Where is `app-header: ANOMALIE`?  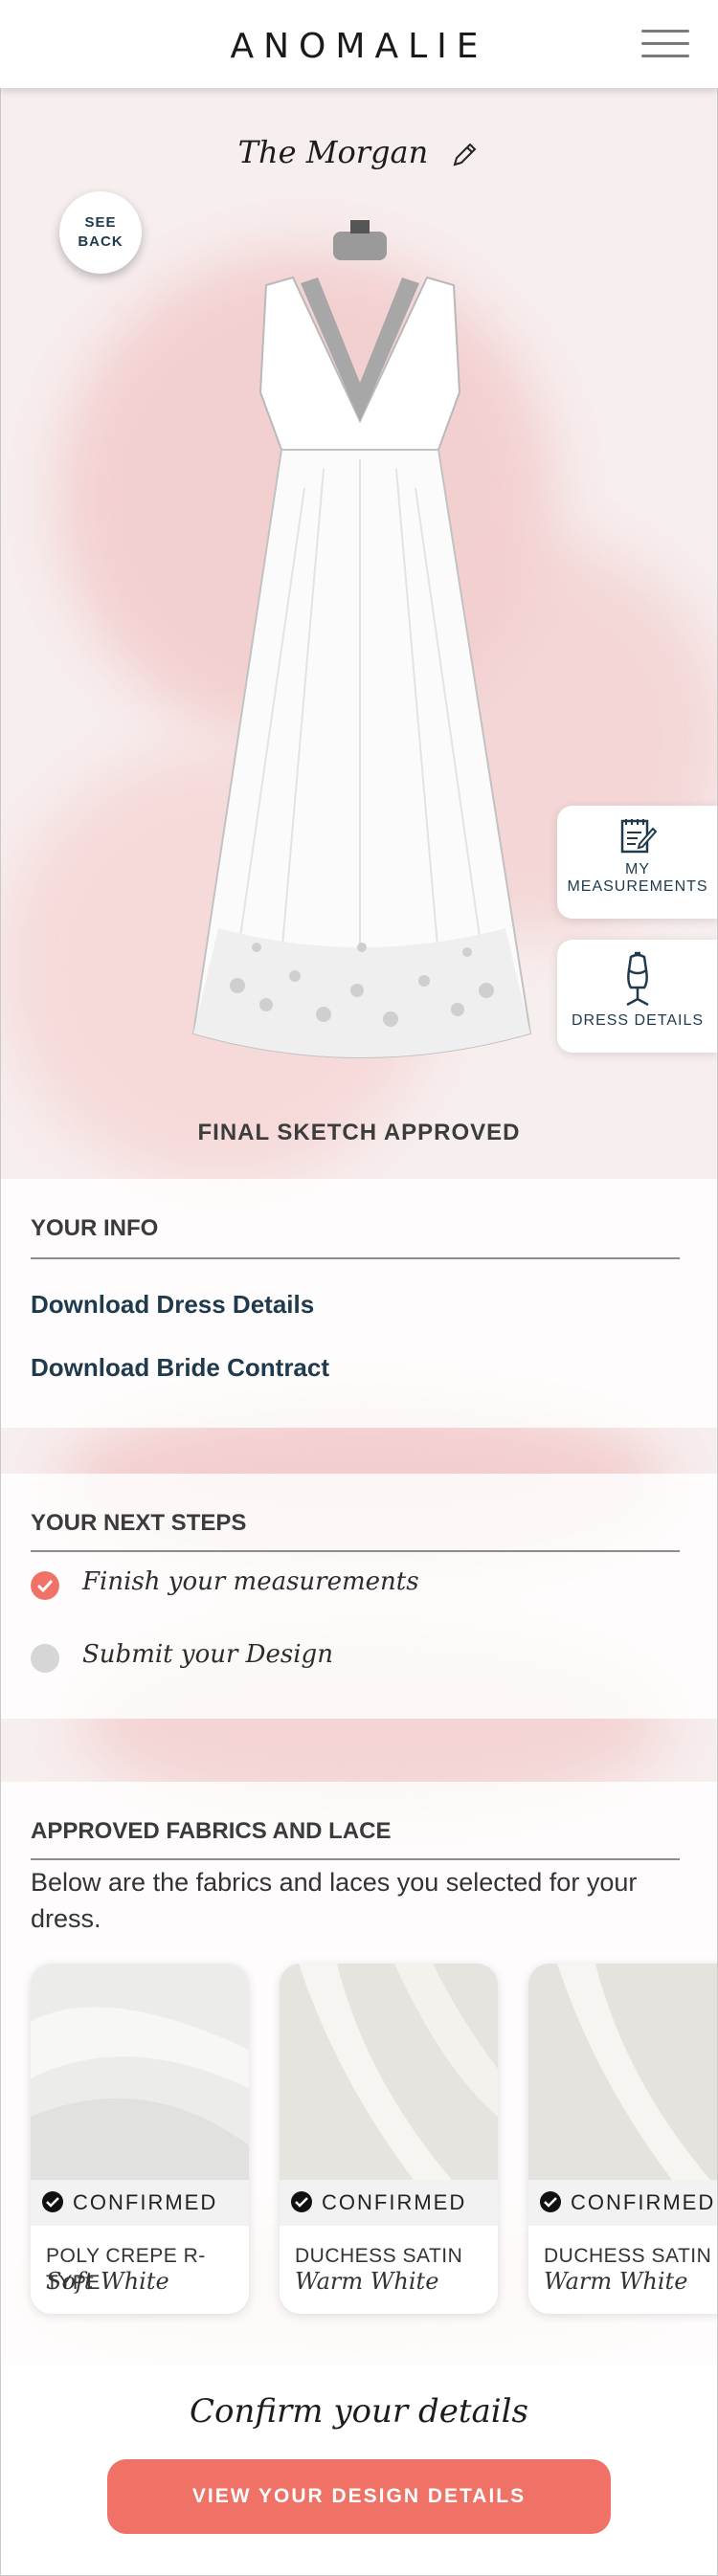 app-header: ANOMALIE is located at coordinates (359, 44).